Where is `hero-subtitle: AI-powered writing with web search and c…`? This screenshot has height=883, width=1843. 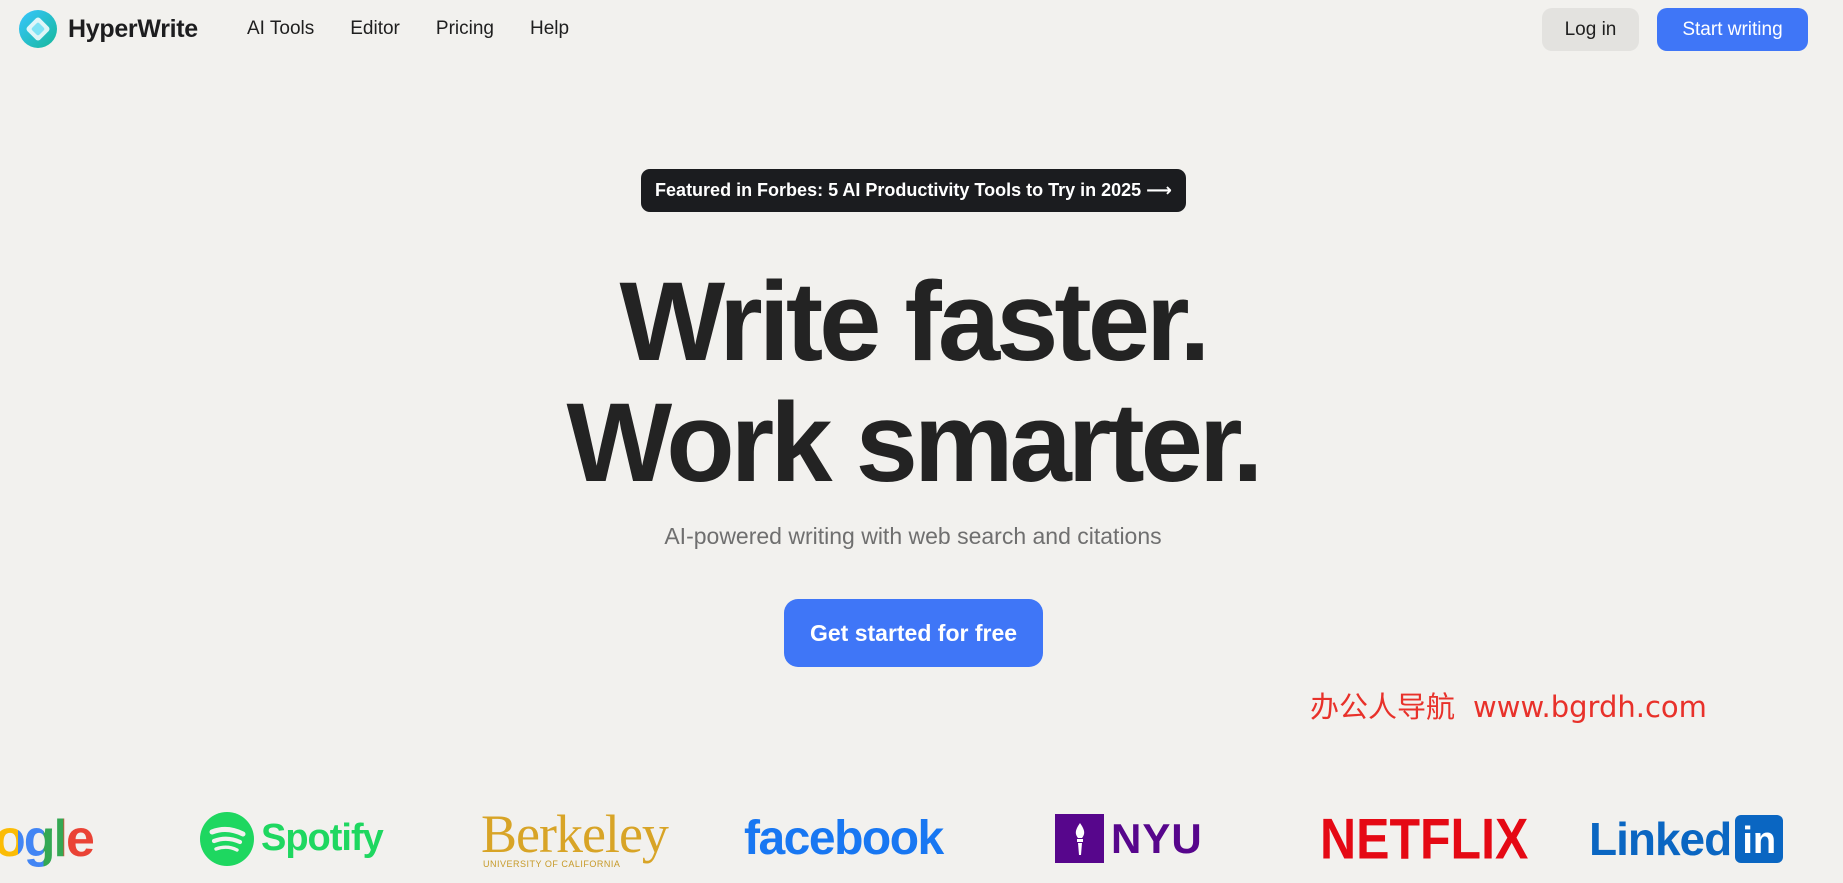 hero-subtitle: AI-powered writing with web search and c… is located at coordinates (913, 536).